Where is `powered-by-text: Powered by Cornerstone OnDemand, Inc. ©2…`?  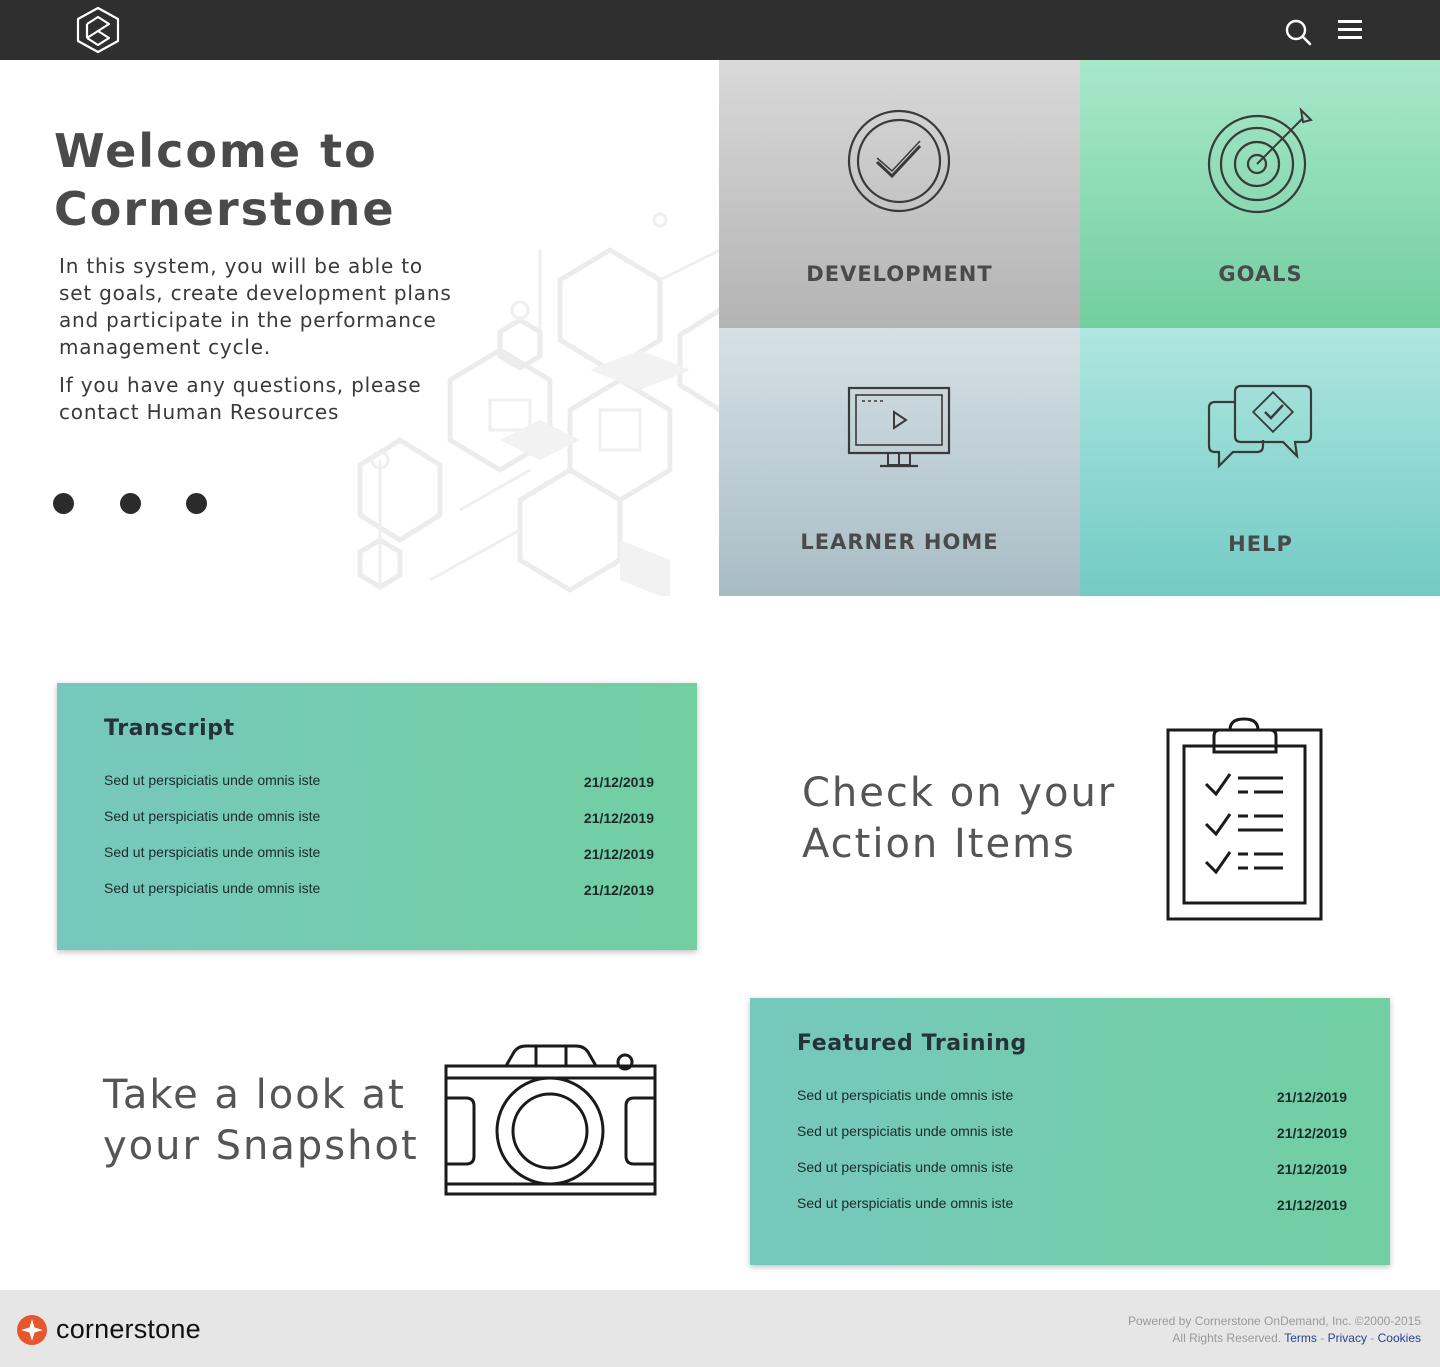 powered-by-text: Powered by Cornerstone OnDemand, Inc. ©2… is located at coordinates (1274, 1321).